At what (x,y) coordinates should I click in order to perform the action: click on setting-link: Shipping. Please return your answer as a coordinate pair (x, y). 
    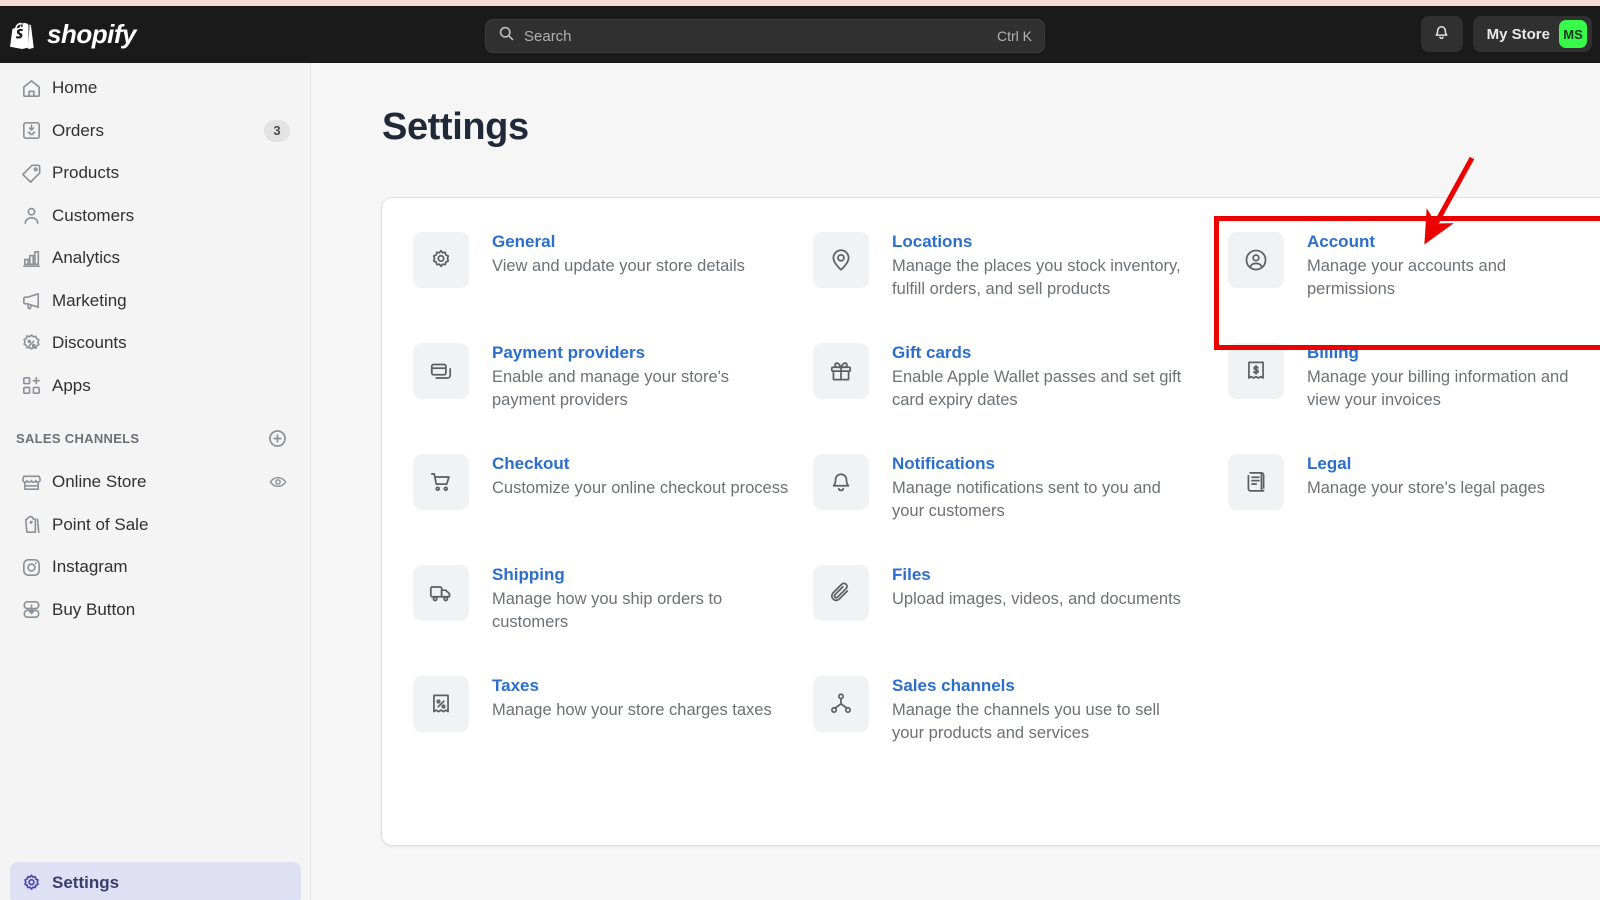
    Looking at the image, I should click on (642, 575).